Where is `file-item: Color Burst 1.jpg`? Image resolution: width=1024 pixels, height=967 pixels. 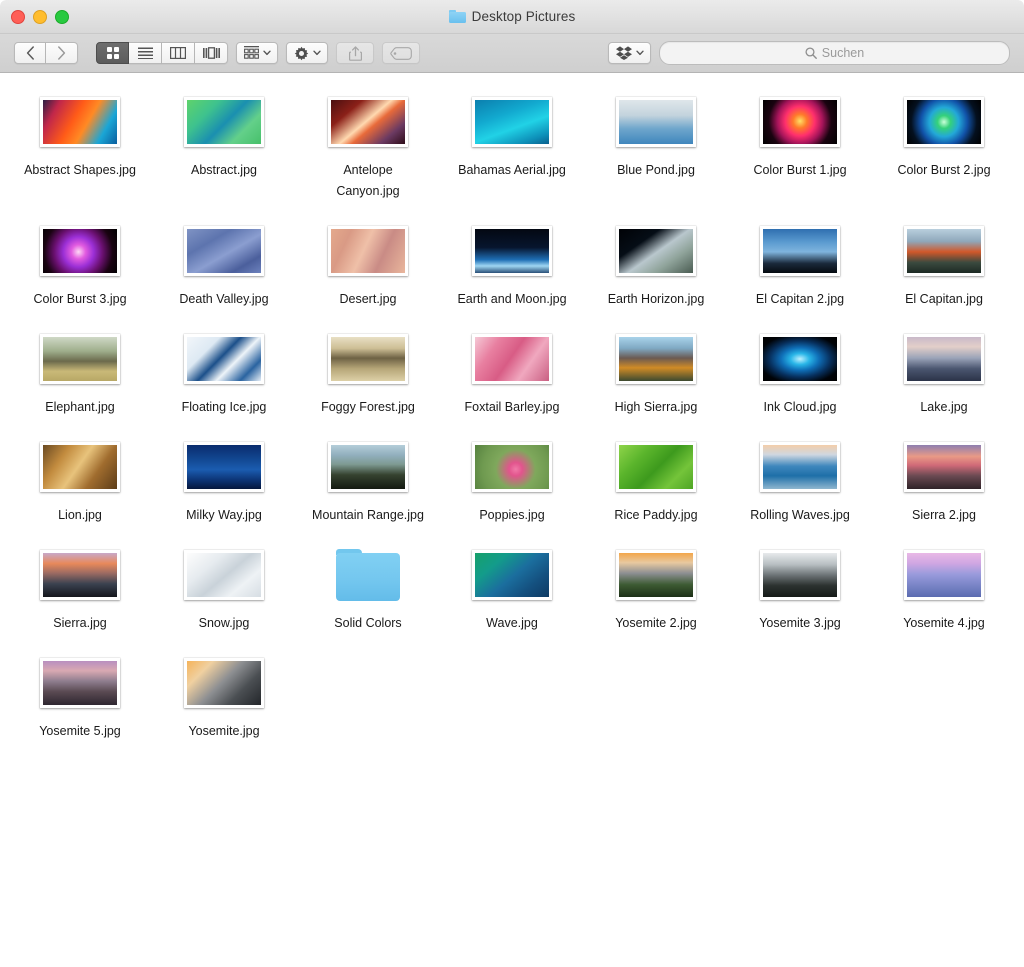 file-item: Color Burst 1.jpg is located at coordinates (800, 146).